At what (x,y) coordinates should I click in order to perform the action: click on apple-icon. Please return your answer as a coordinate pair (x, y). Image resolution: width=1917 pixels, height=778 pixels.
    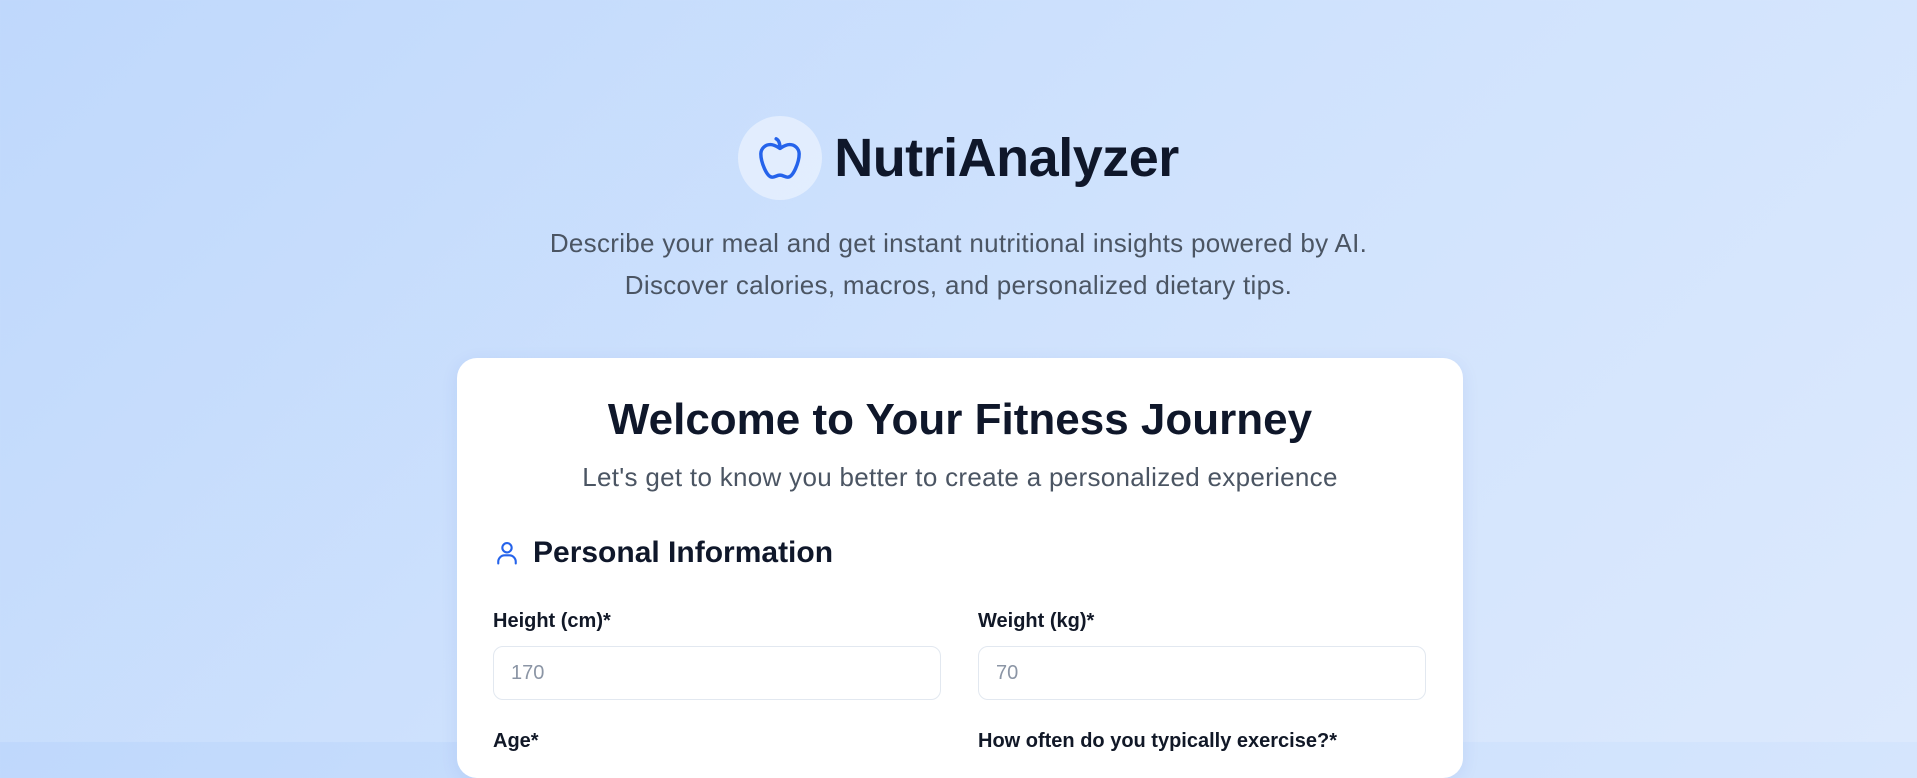
    Looking at the image, I should click on (780, 158).